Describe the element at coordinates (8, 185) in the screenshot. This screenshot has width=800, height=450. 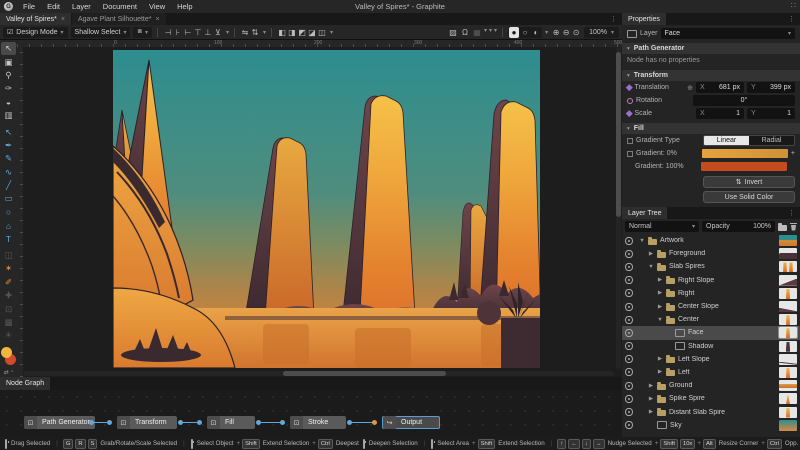
I see `line-tool: ╱` at that location.